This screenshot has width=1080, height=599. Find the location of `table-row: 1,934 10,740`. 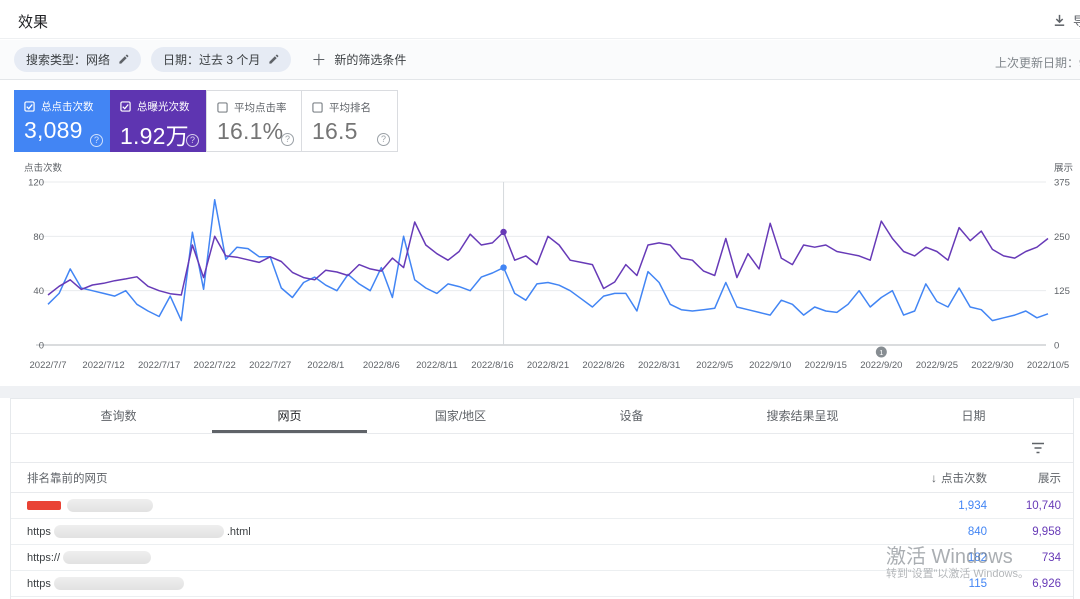

table-row: 1,934 10,740 is located at coordinates (542, 506).